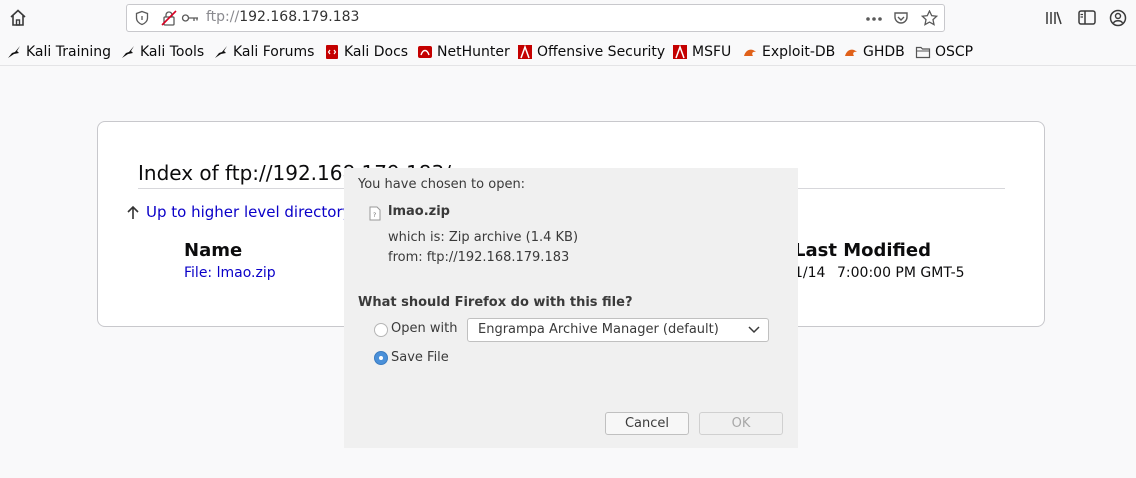 The width and height of the screenshot is (1136, 478). Describe the element at coordinates (376, 52) in the screenshot. I see `bookmark-label: Kali Docs` at that location.